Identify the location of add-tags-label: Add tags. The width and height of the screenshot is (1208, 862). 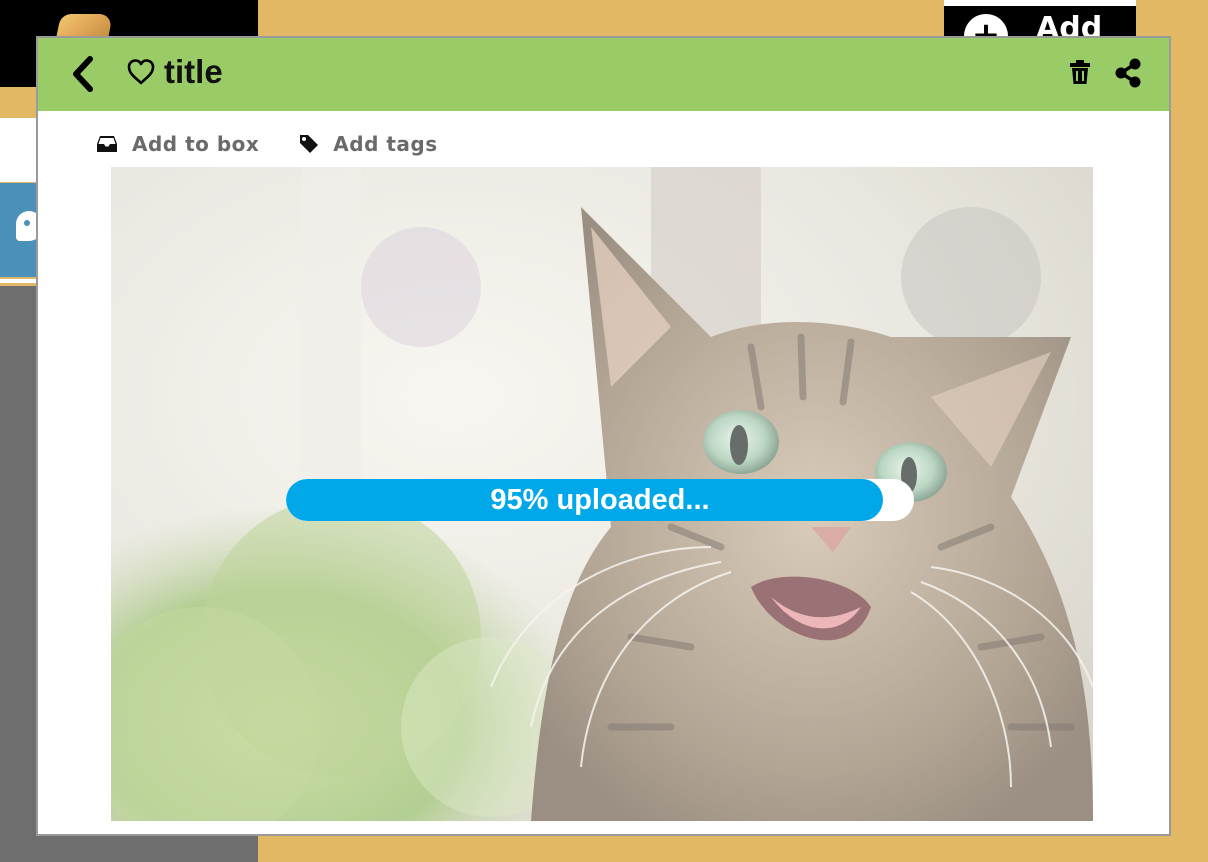
(385, 144).